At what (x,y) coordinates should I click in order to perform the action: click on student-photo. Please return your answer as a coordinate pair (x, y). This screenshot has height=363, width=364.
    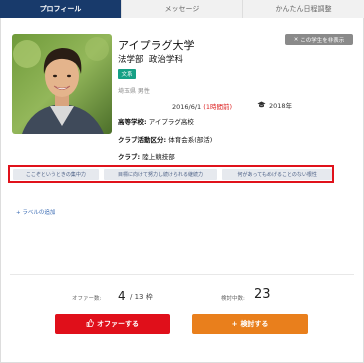
    Looking at the image, I should click on (62, 84).